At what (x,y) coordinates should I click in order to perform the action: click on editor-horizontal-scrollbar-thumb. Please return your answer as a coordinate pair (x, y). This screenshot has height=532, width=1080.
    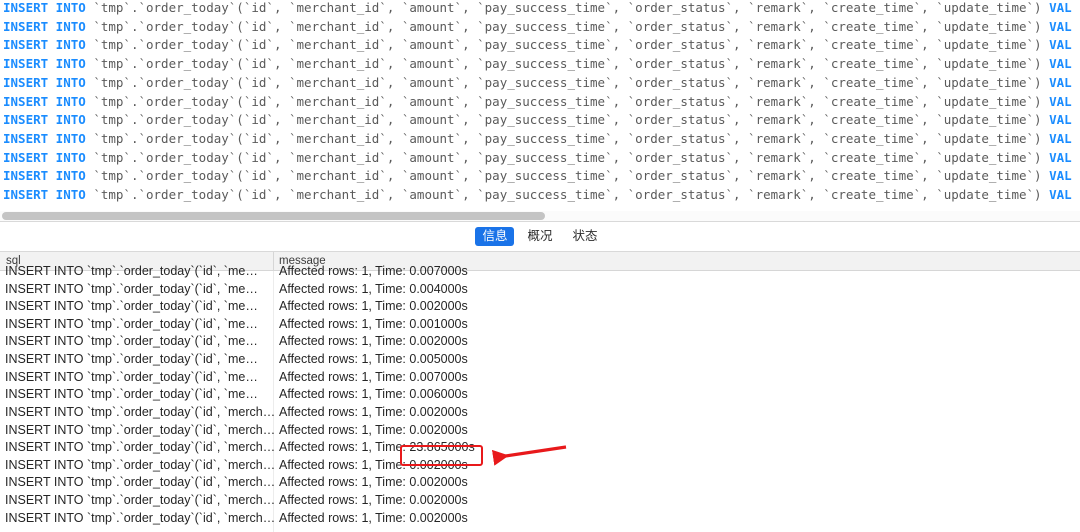
    Looking at the image, I should click on (273, 216).